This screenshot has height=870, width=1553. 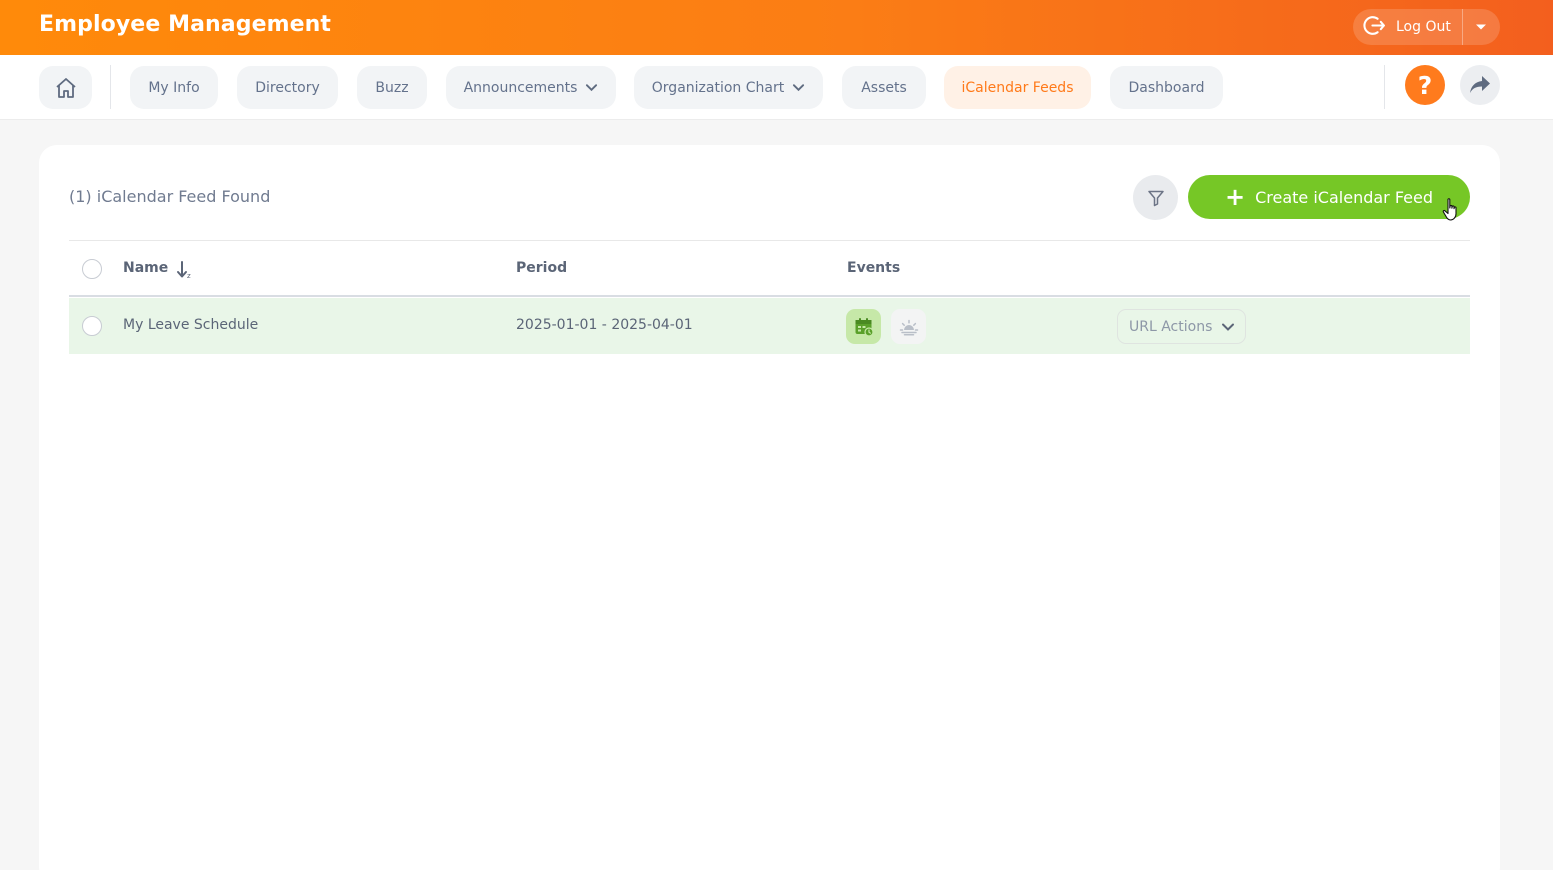 I want to click on top-header-bar: Employee Management Log Out, so click(x=776, y=27).